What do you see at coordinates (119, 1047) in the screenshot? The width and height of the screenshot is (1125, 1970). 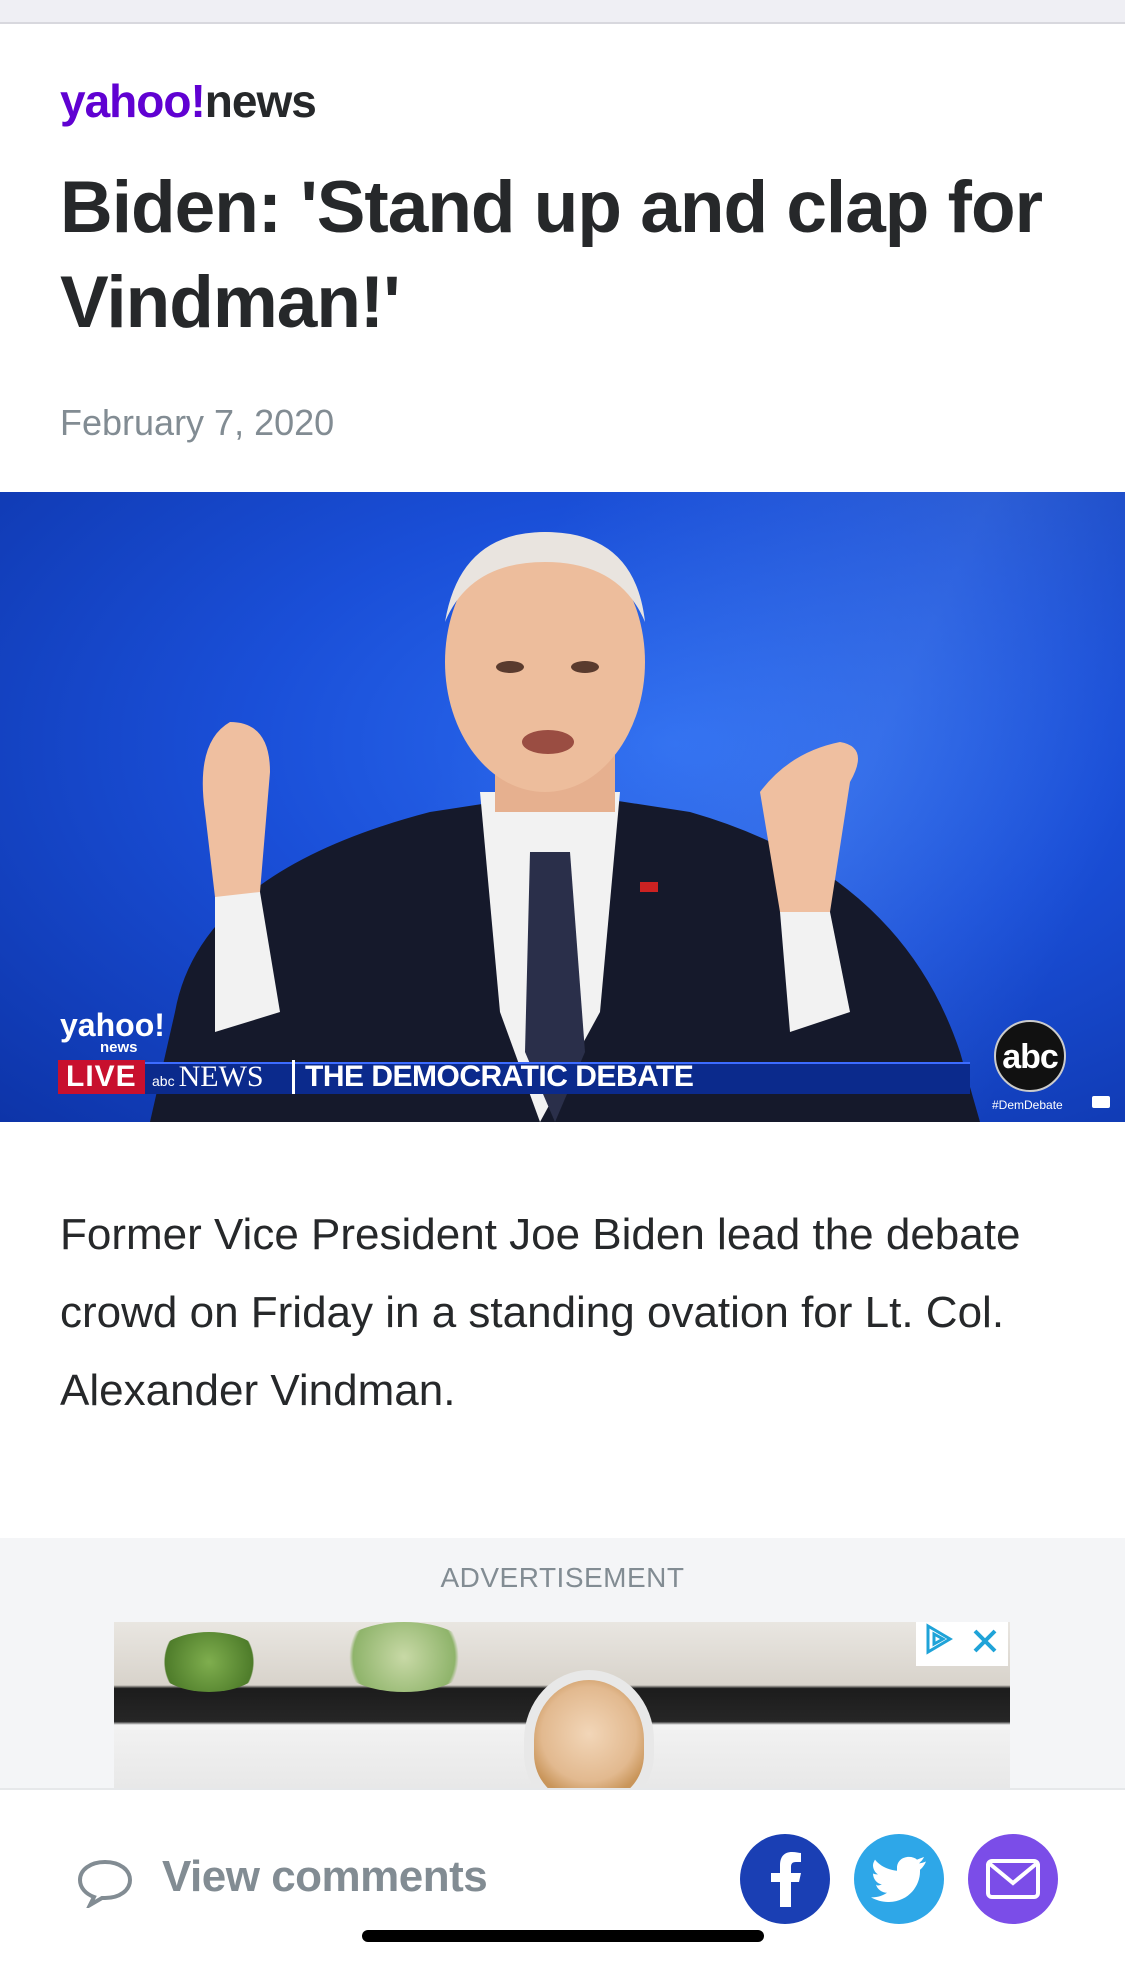 I see `watermark-news: news` at bounding box center [119, 1047].